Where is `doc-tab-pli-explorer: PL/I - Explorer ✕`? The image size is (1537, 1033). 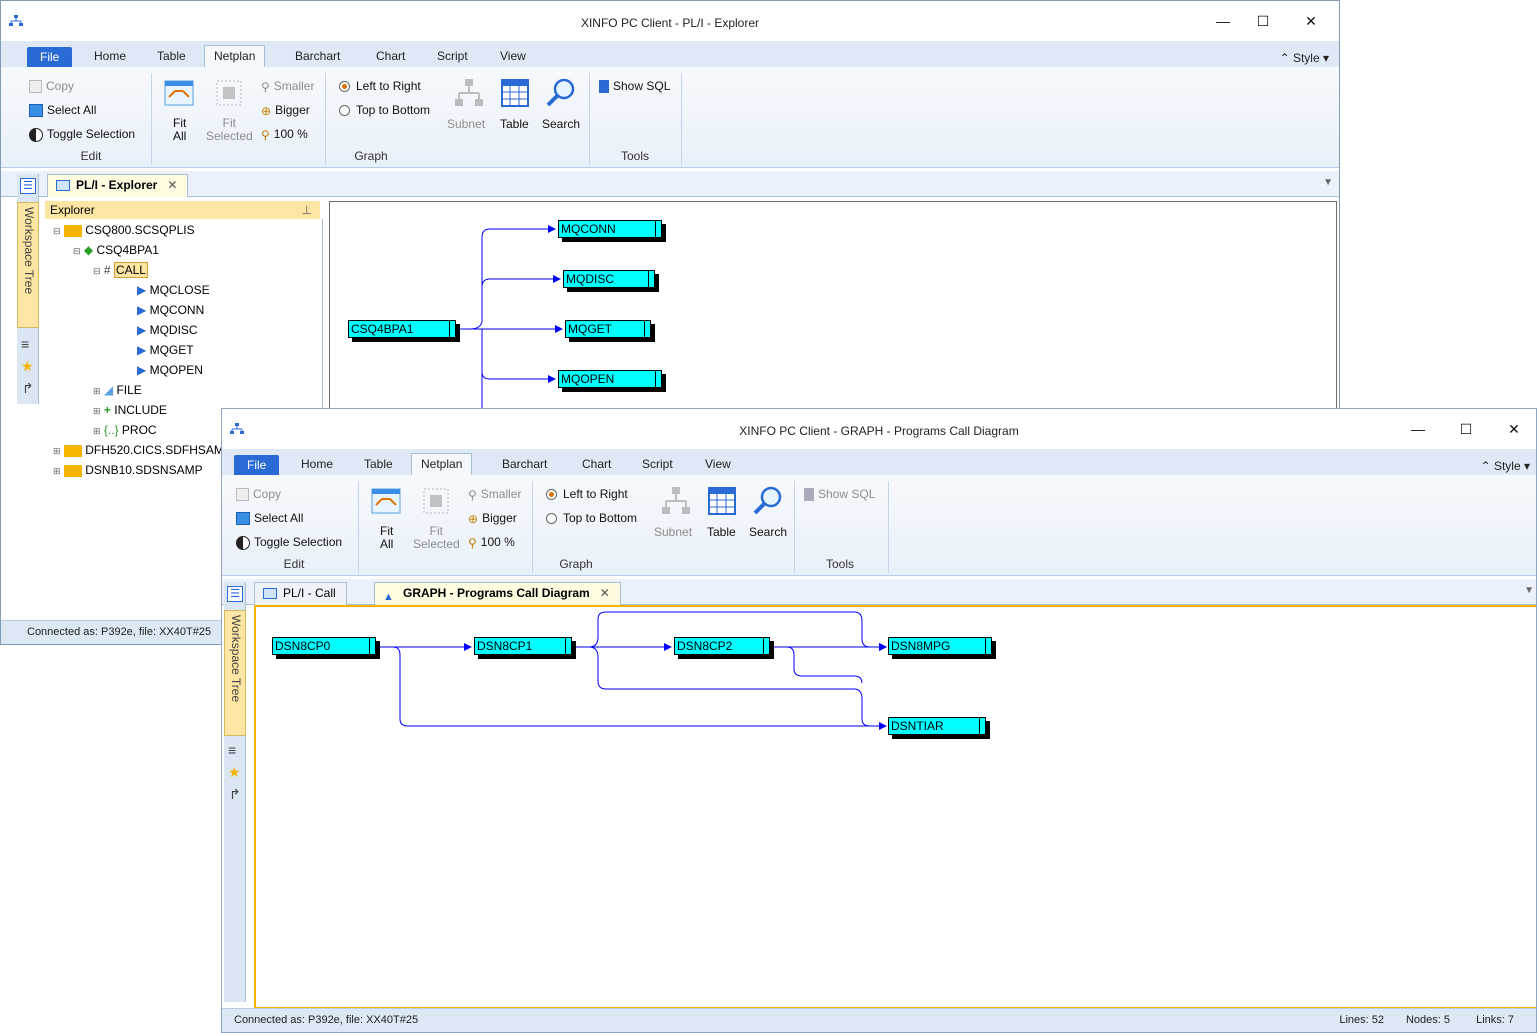
doc-tab-pli-explorer: PL/I - Explorer ✕ is located at coordinates (118, 185).